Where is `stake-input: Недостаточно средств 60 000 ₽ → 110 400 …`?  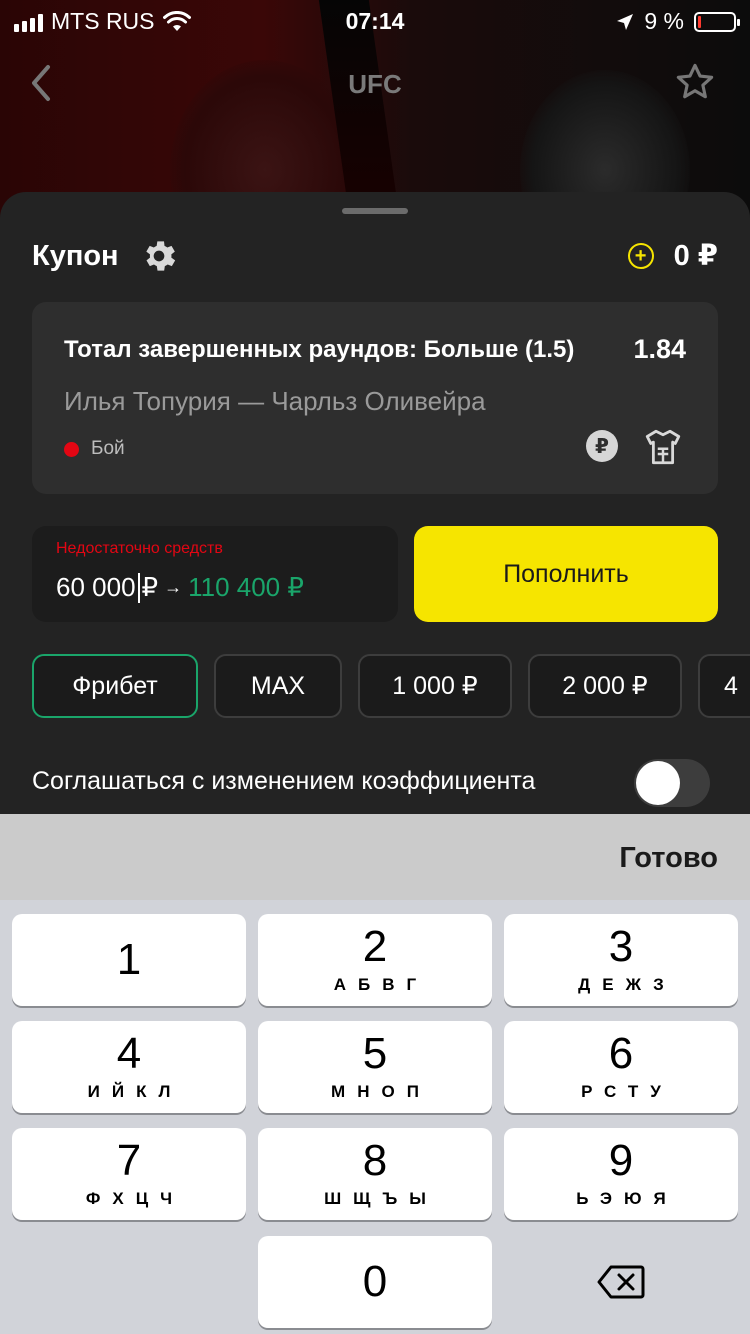
stake-input: Недостаточно средств 60 000 ₽ → 110 400 … is located at coordinates (215, 574).